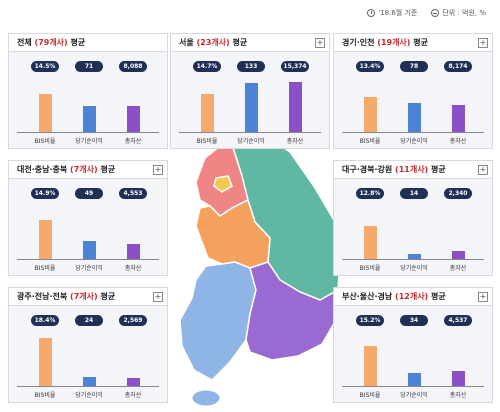 The width and height of the screenshot is (500, 412). Describe the element at coordinates (133, 320) in the screenshot. I see `value-asset: 2,569` at that location.